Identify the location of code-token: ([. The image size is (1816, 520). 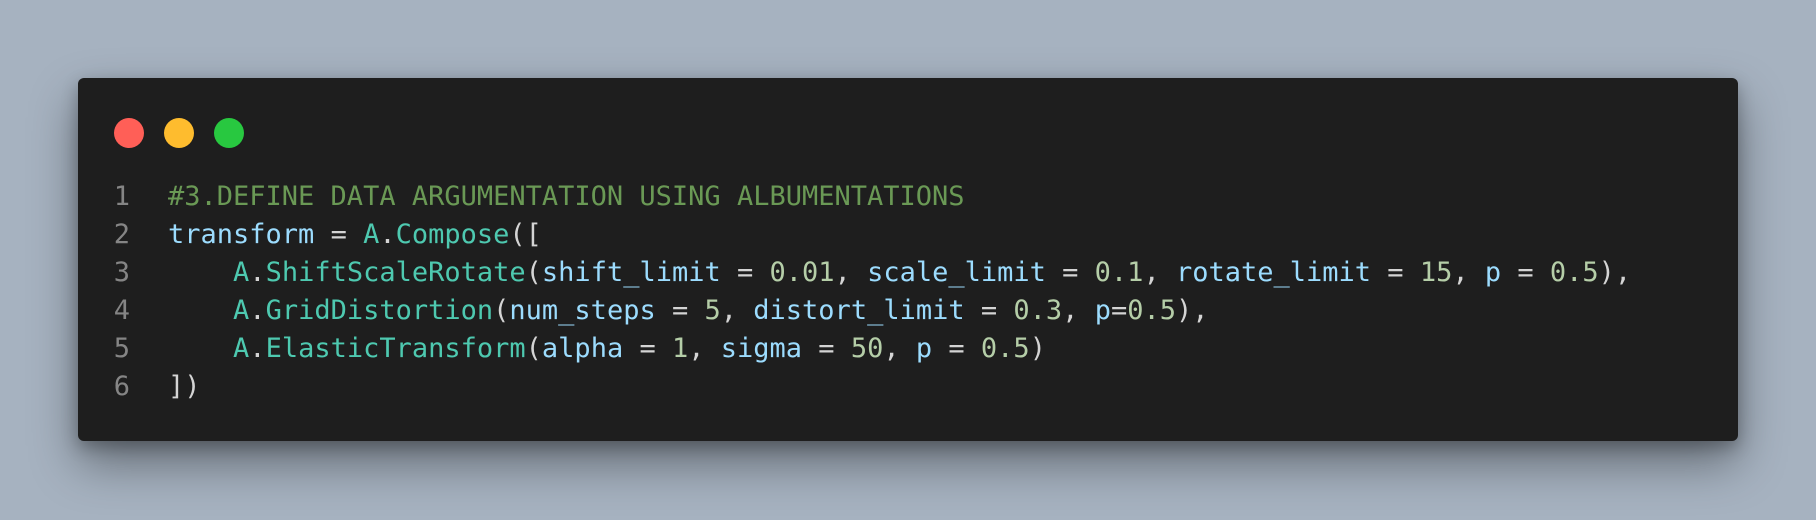
(525, 234).